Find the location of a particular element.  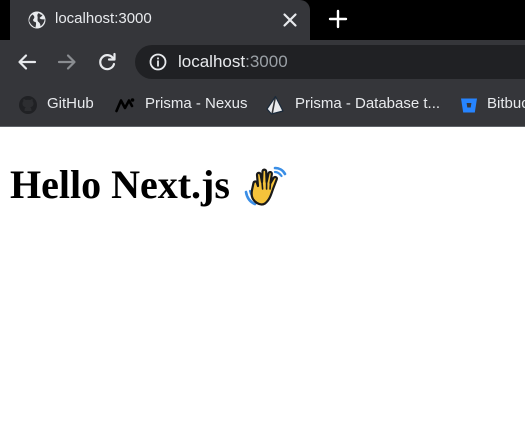

bookmark-prisma-nexus: Prisma - Nexus is located at coordinates (182, 105).